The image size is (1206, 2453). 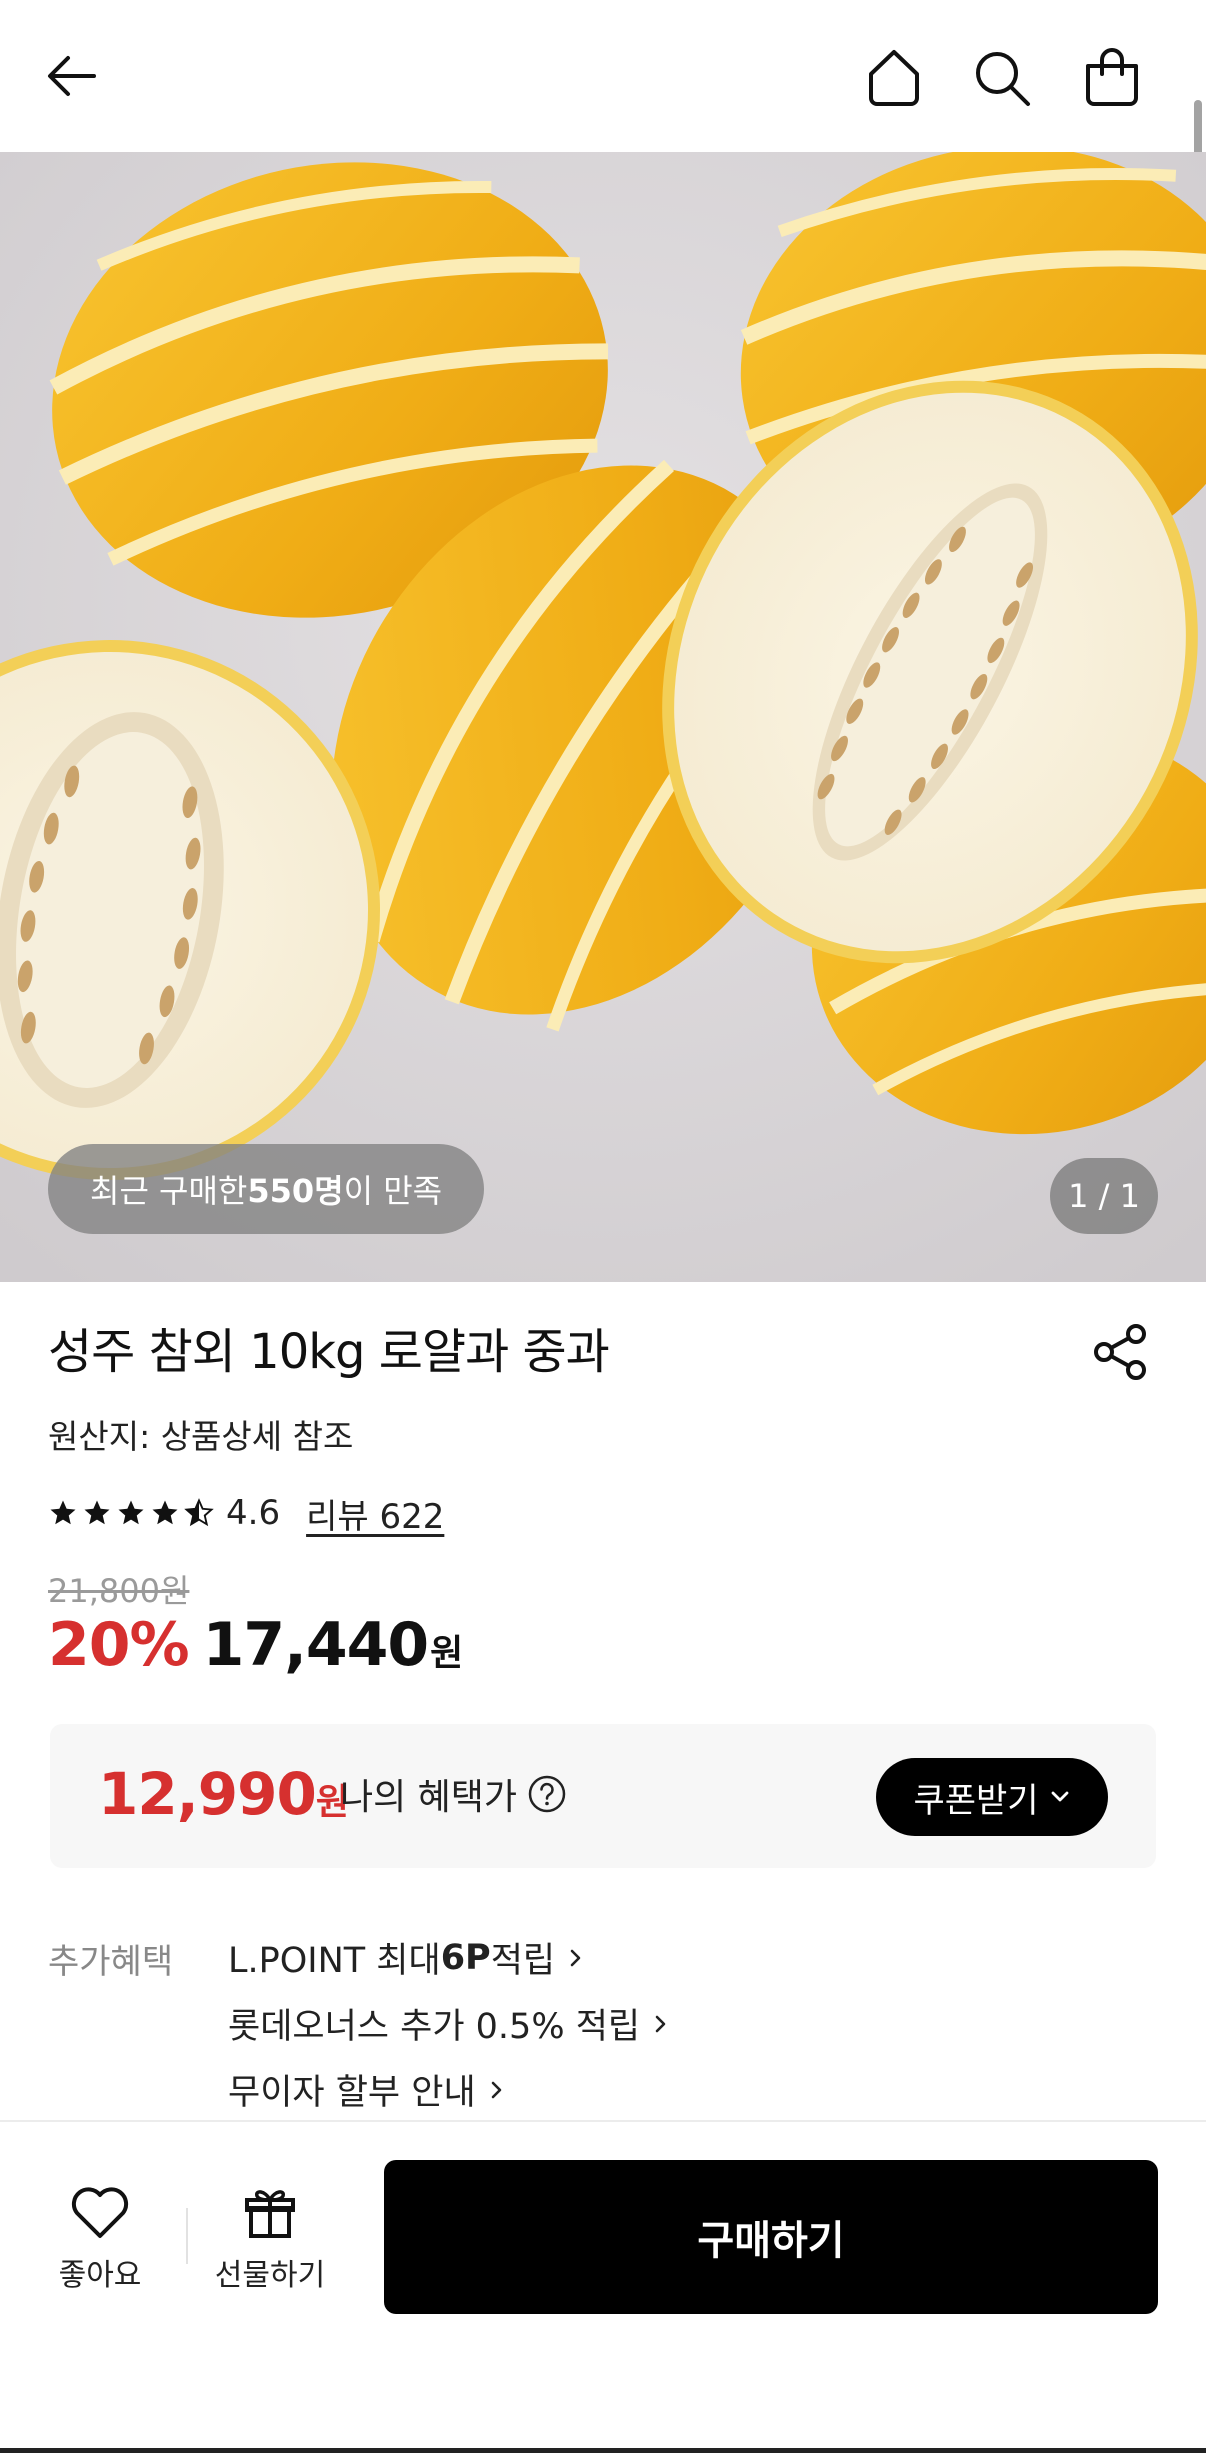 I want to click on home-button, so click(x=894, y=78).